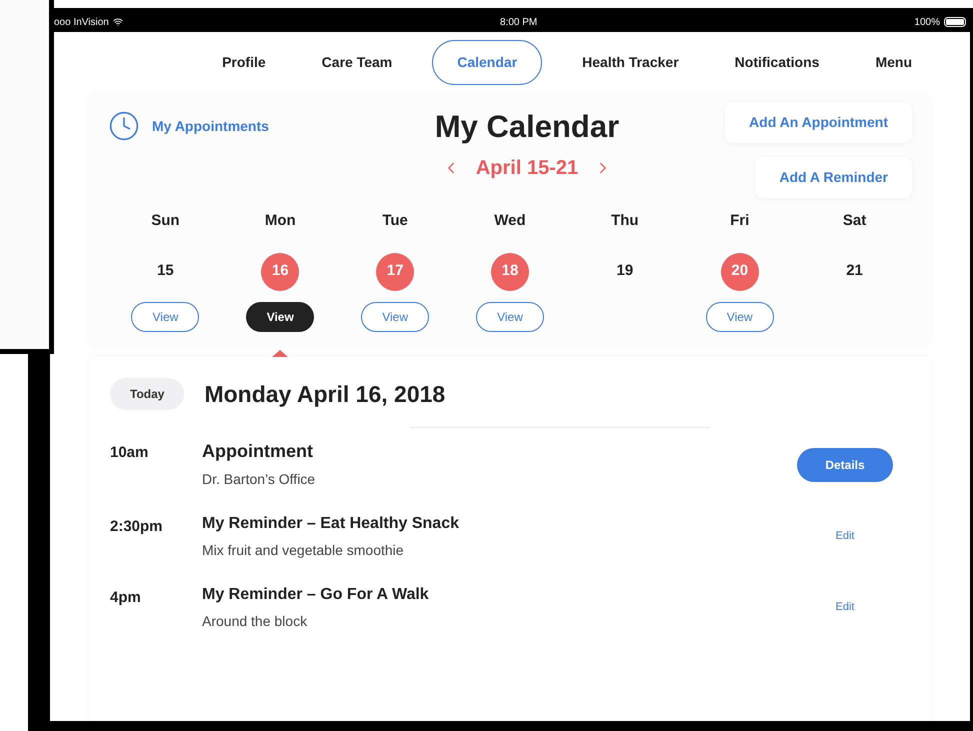 The image size is (973, 731). Describe the element at coordinates (625, 271) in the screenshot. I see `day-number: 19` at that location.